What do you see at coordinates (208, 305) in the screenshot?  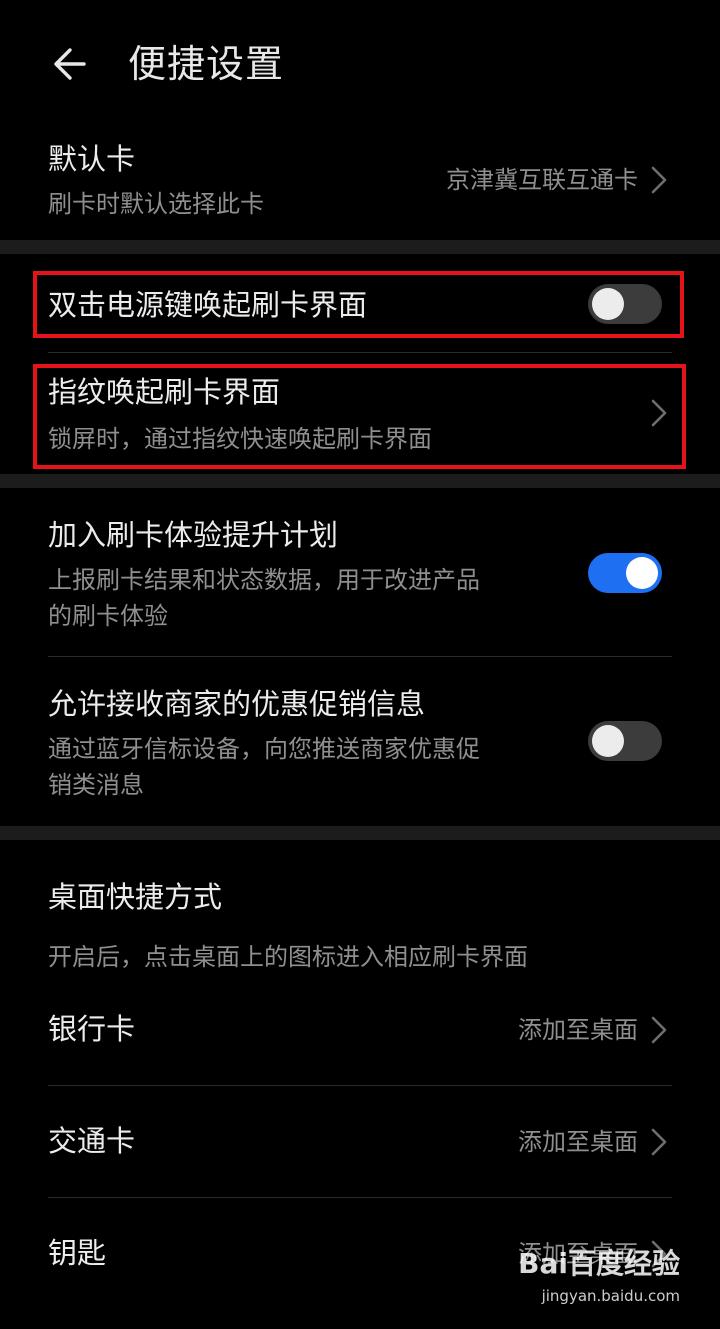 I see `double-press-title: 双击电源键唤起刷卡界面` at bounding box center [208, 305].